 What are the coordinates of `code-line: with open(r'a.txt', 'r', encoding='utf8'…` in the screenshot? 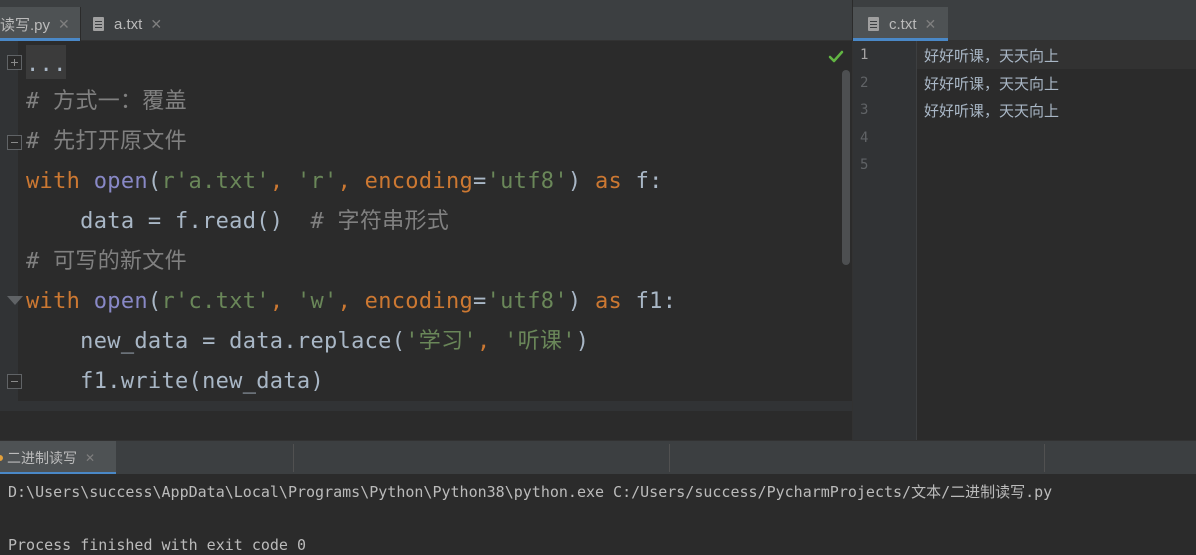 It's located at (344, 182).